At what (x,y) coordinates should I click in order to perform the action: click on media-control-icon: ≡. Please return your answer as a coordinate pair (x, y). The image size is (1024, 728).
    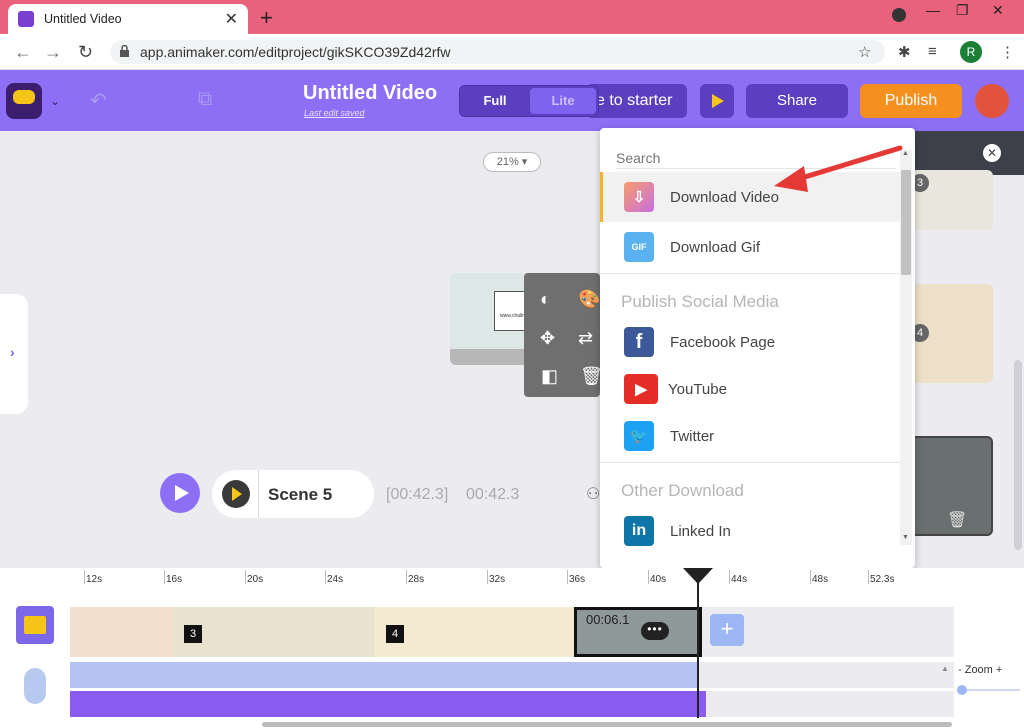
    Looking at the image, I should click on (932, 51).